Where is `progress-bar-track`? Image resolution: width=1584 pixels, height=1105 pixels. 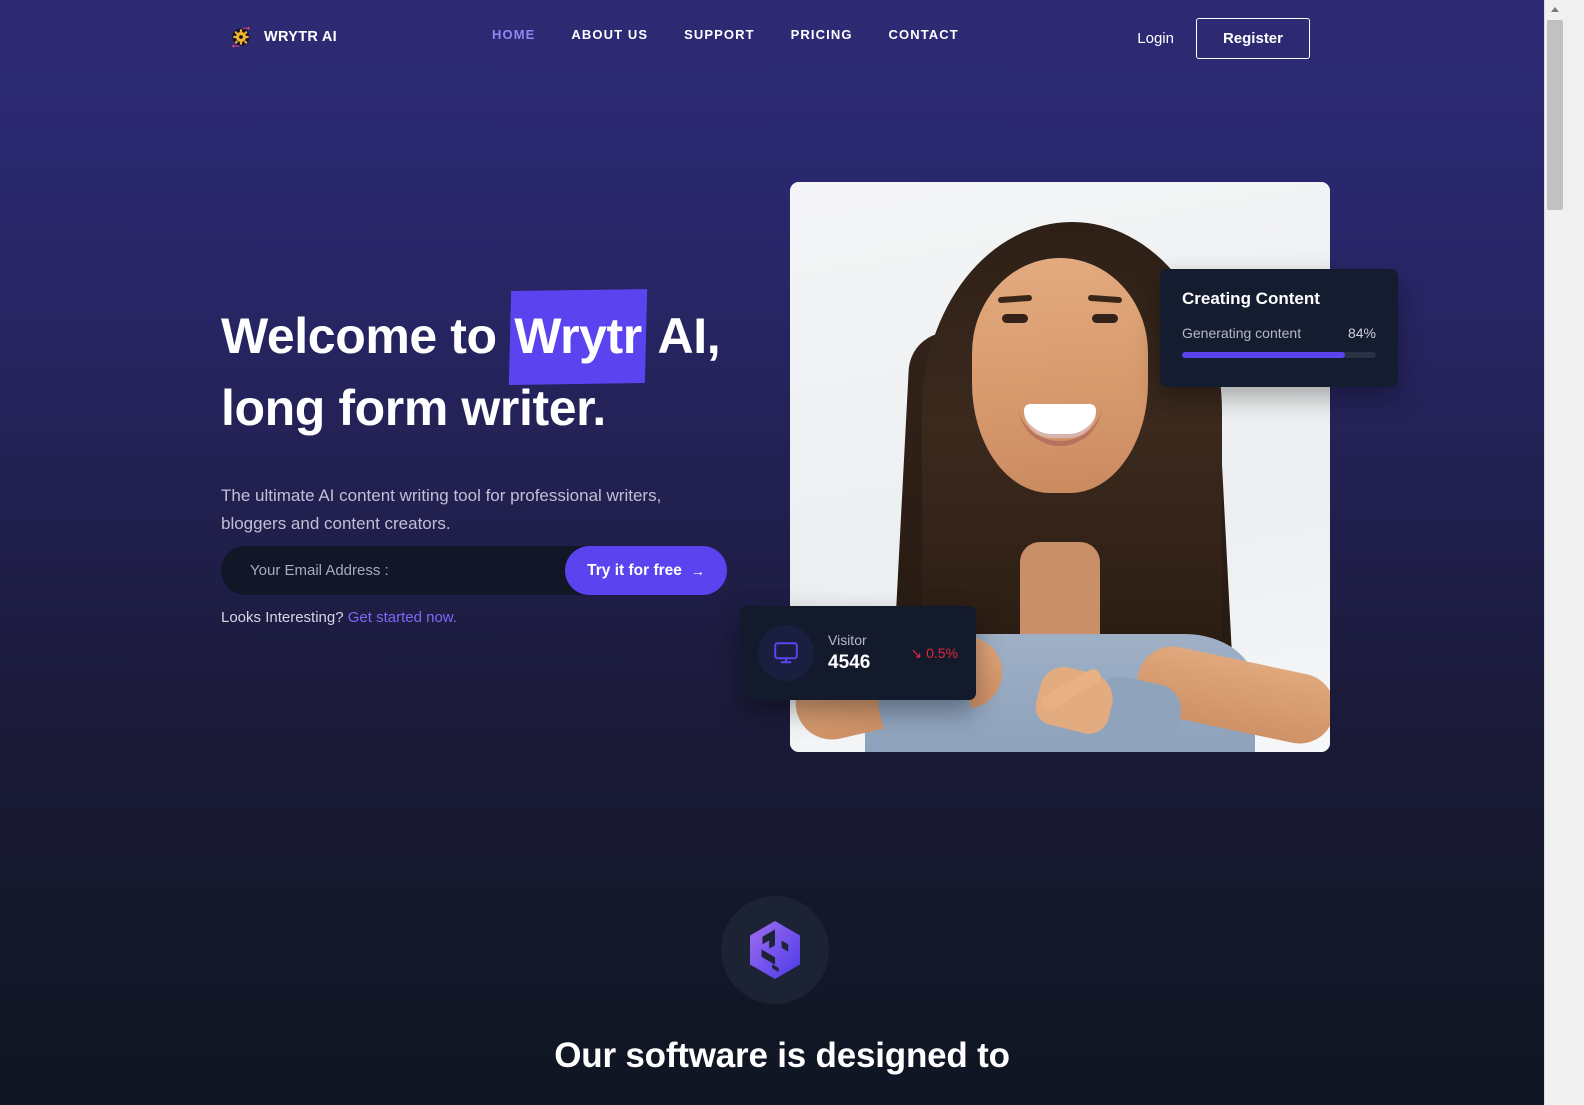
progress-bar-track is located at coordinates (1279, 355).